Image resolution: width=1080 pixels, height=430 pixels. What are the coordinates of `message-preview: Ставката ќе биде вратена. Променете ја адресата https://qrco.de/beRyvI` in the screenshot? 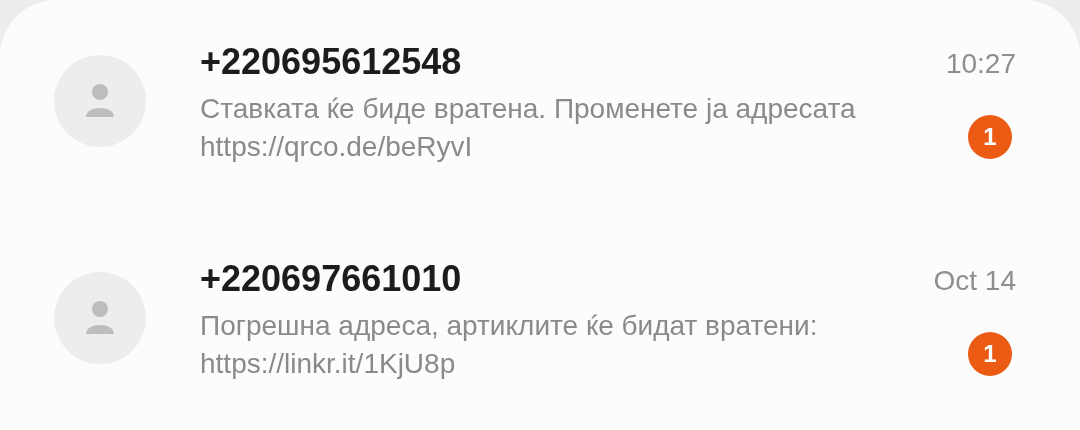 It's located at (528, 128).